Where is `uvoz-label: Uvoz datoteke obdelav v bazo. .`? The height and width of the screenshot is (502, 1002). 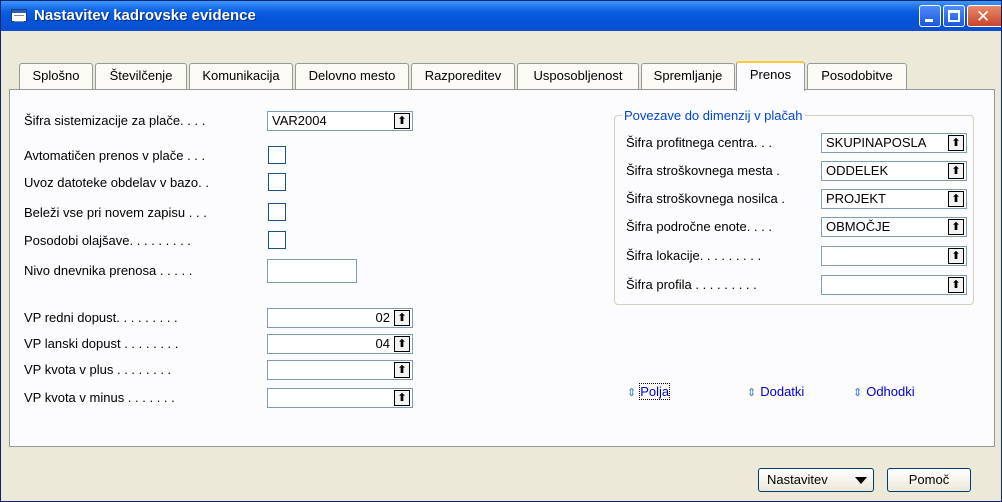
uvoz-label: Uvoz datoteke obdelav v bazo. . is located at coordinates (117, 182).